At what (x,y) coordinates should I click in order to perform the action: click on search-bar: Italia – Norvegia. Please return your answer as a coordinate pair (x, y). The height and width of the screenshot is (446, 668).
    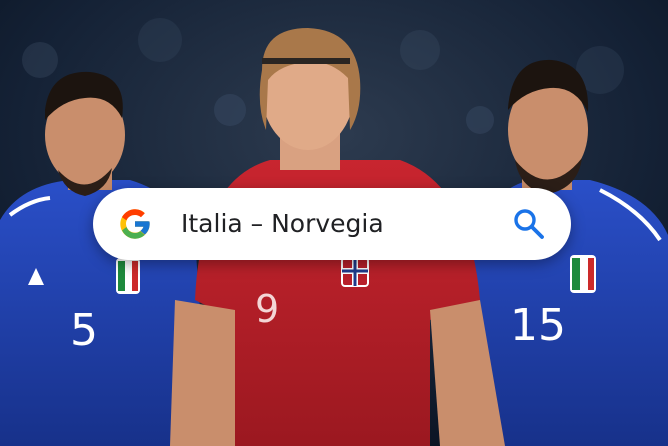
    Looking at the image, I should click on (332, 224).